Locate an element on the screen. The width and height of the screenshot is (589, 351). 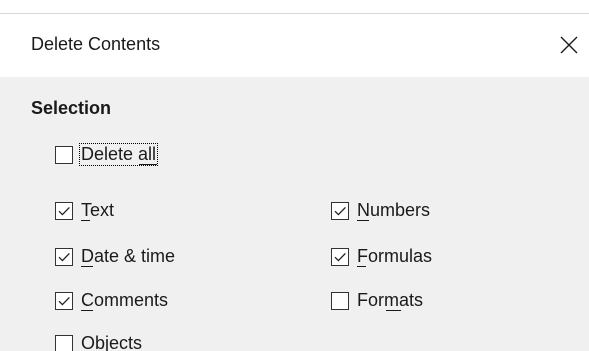
selection-heading: Selection is located at coordinates (71, 108).